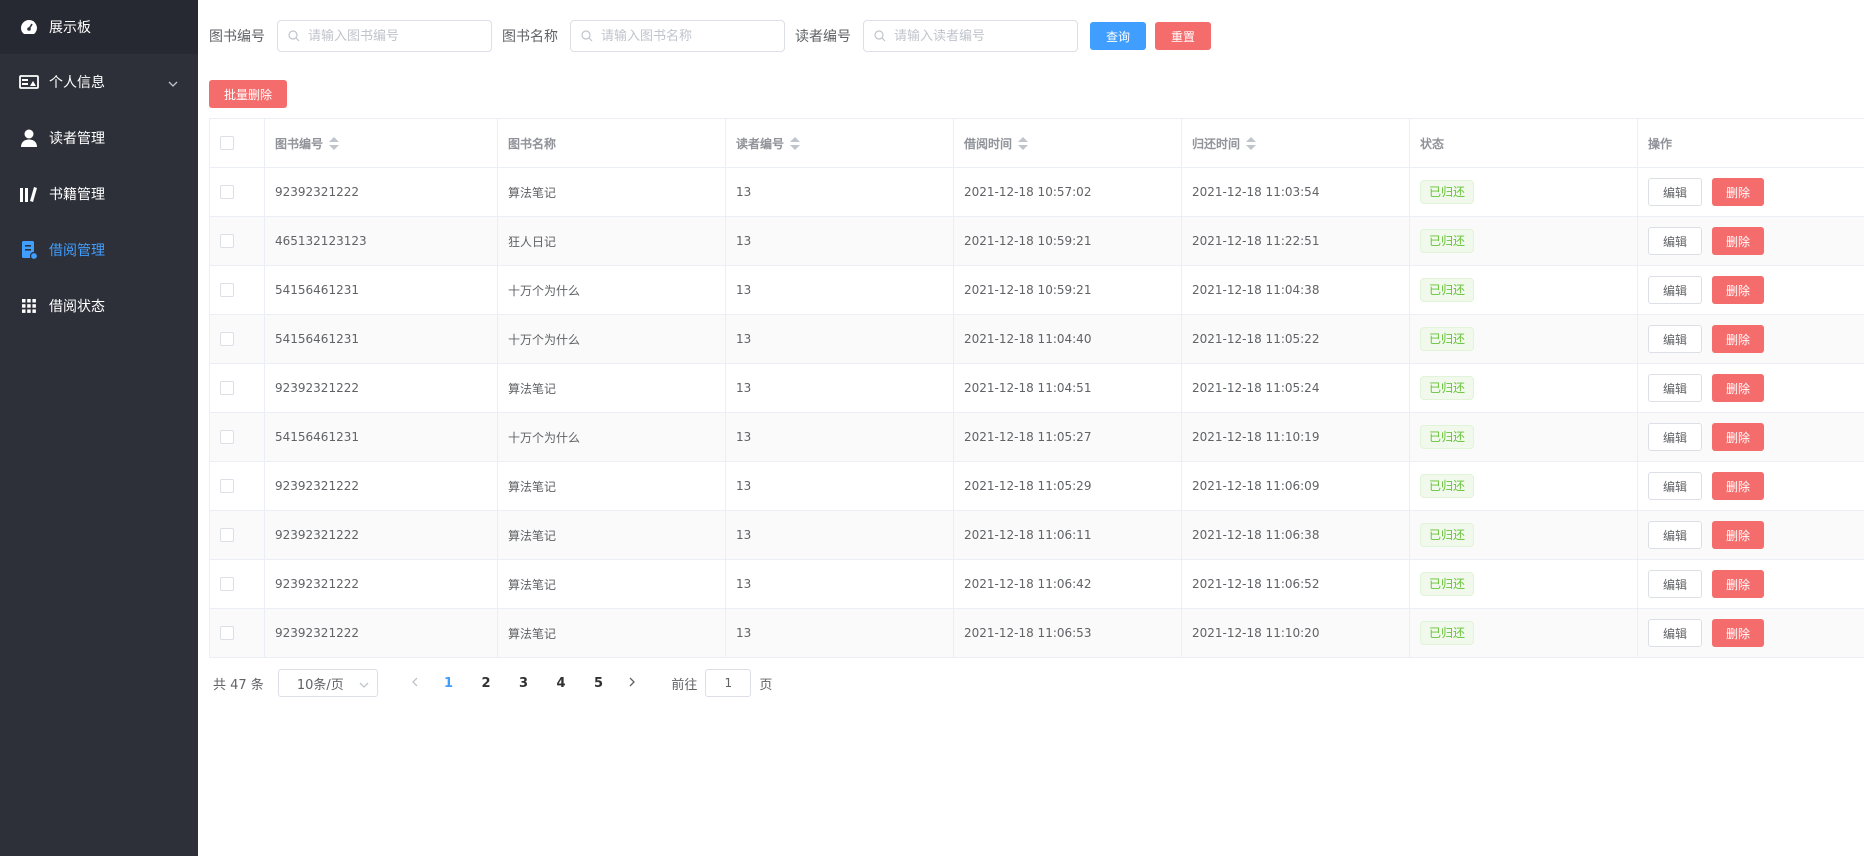  I want to click on goto-suffix: 页, so click(766, 685).